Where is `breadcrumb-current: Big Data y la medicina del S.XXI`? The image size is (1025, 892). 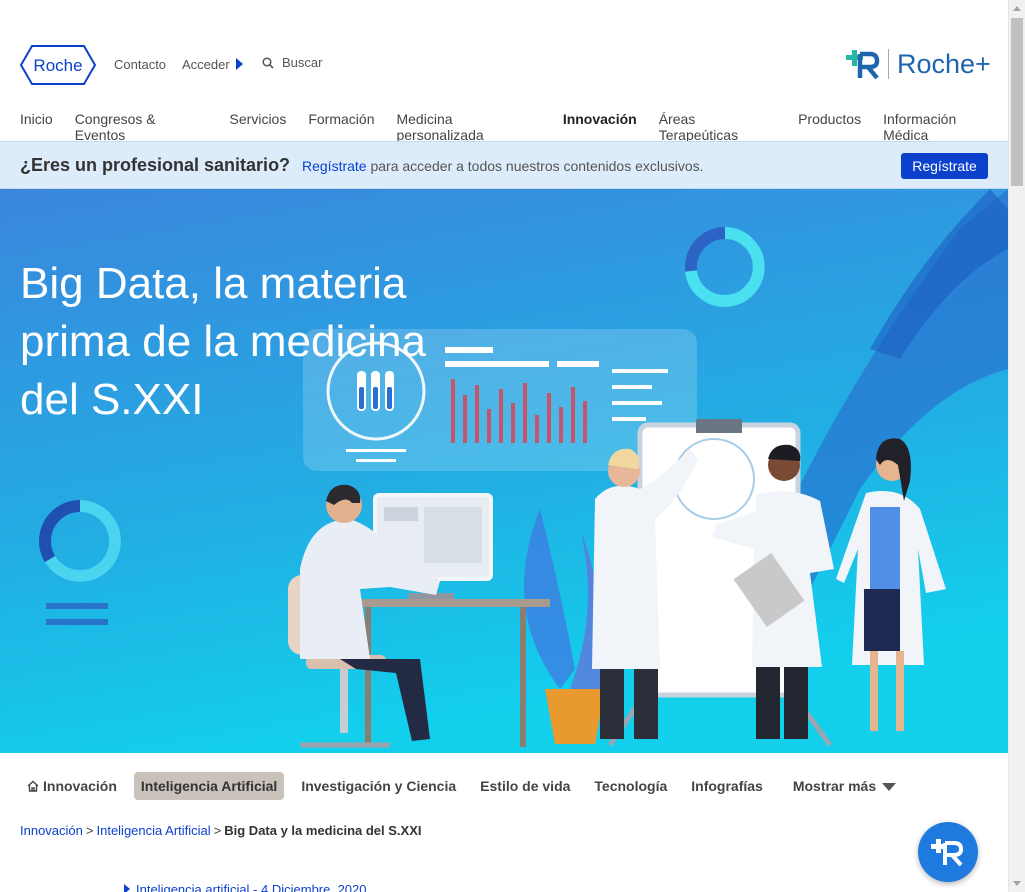
breadcrumb-current: Big Data y la medicina del S.XXI is located at coordinates (323, 830).